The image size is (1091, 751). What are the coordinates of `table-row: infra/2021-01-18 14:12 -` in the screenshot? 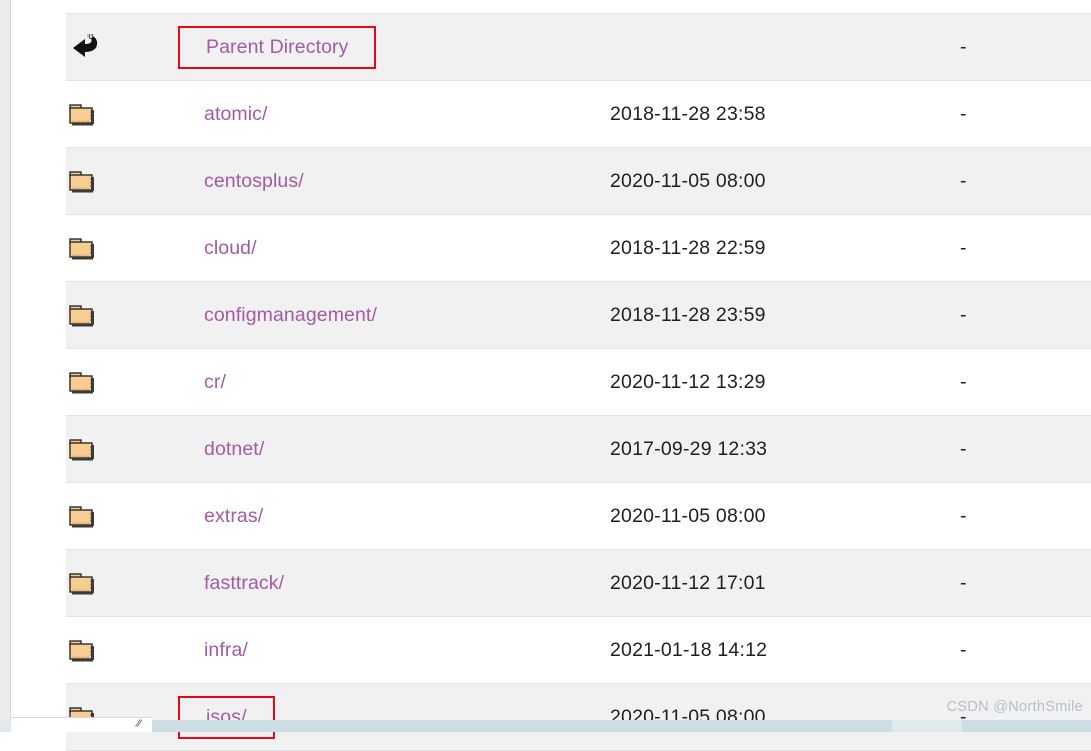 It's located at (578, 650).